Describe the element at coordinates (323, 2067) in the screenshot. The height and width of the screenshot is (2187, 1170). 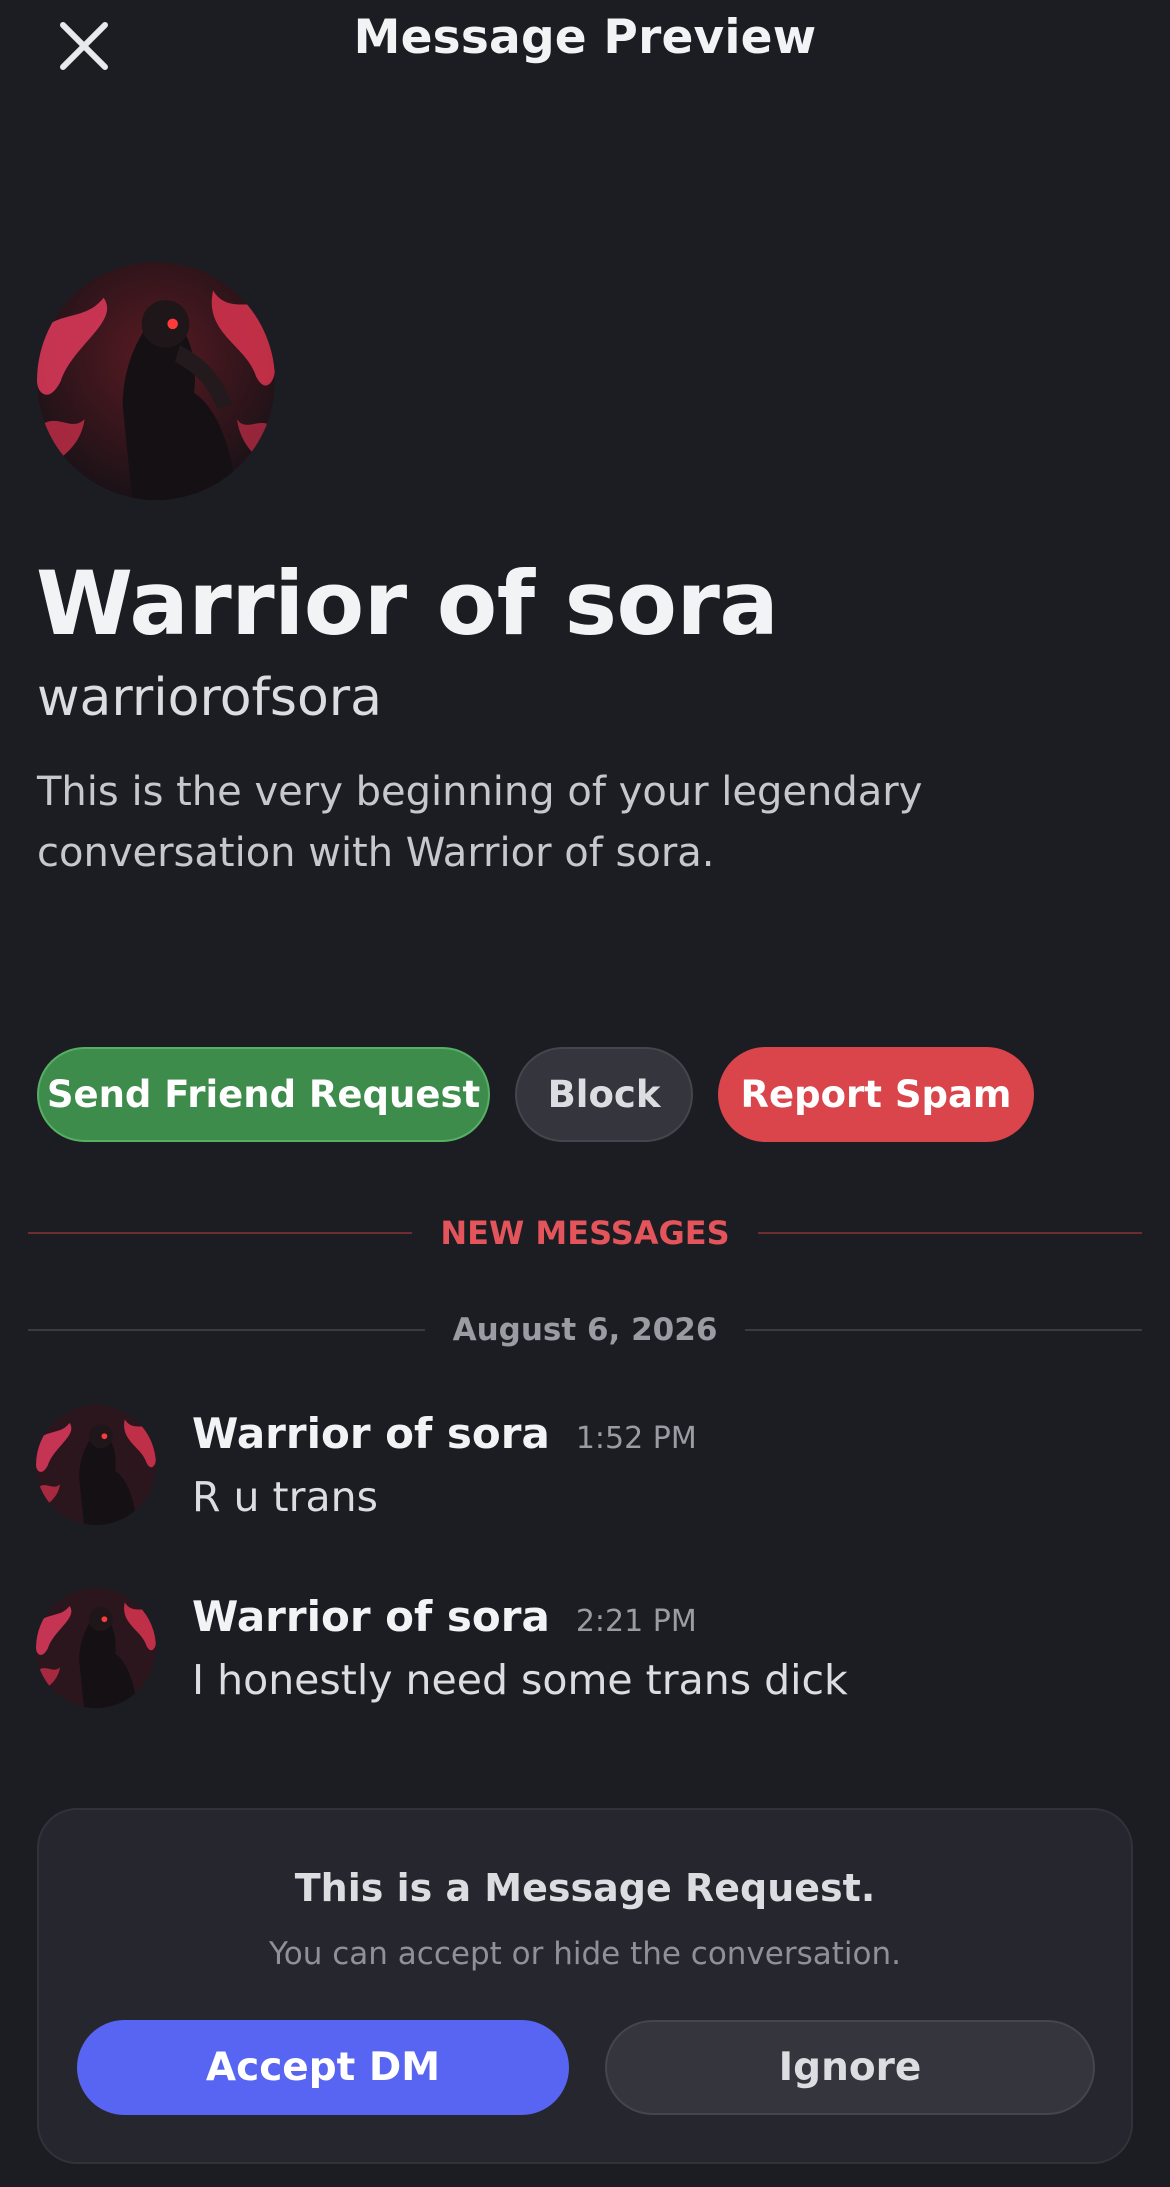
I see `accept-dm-button: Accept DM` at that location.